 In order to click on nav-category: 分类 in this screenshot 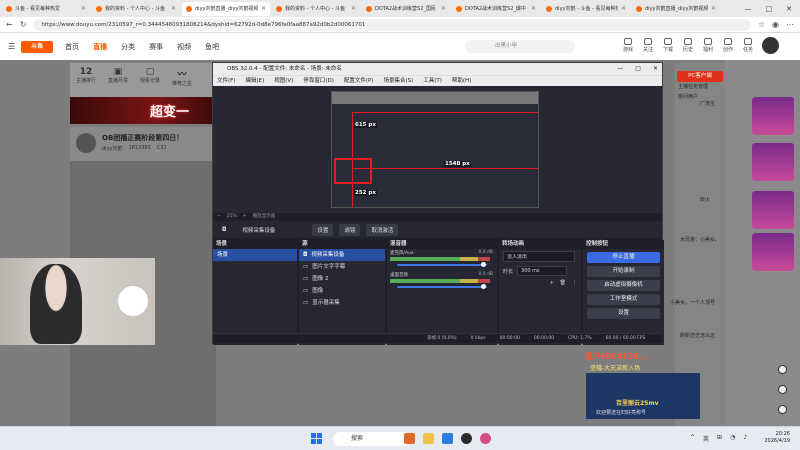, I will do `click(128, 47)`.